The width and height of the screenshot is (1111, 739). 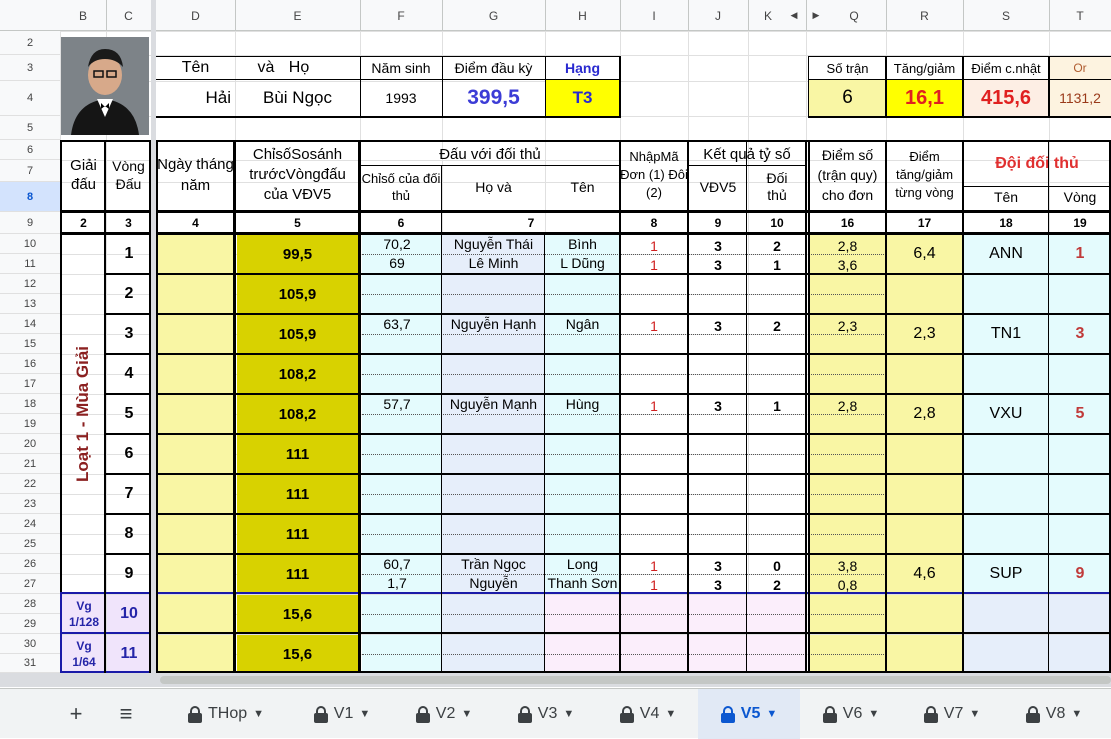 What do you see at coordinates (226, 714) in the screenshot?
I see `sheet-tab-thop: THop ▼` at bounding box center [226, 714].